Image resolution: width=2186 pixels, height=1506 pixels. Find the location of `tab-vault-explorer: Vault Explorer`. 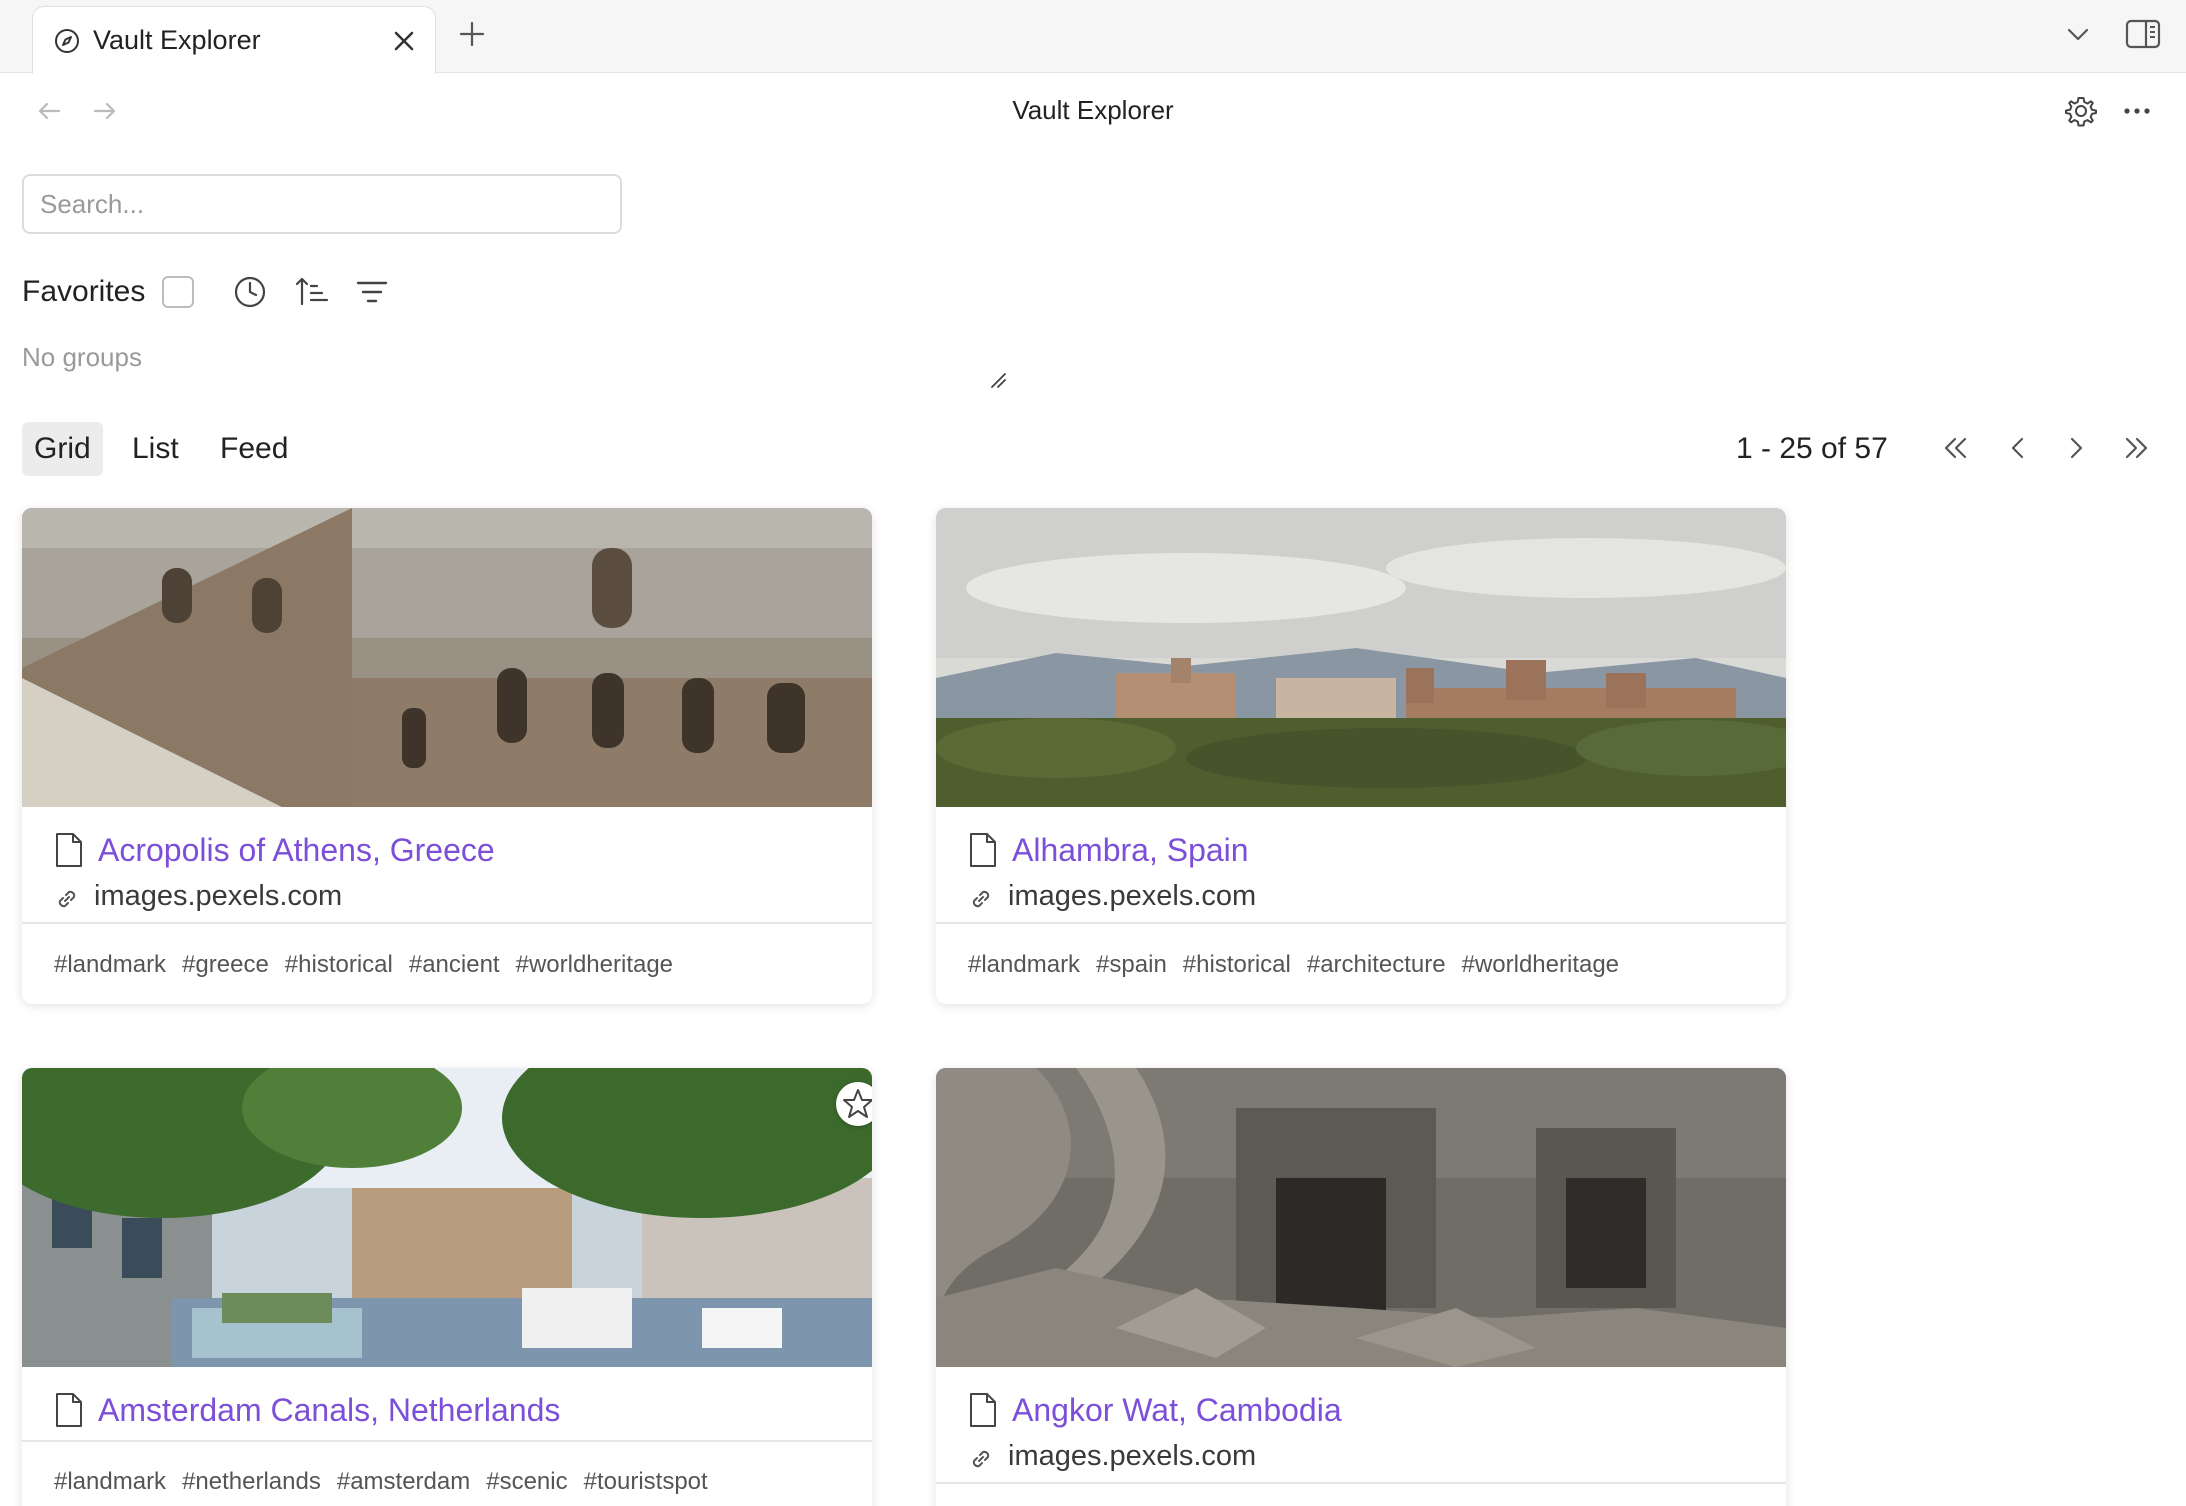

tab-vault-explorer: Vault Explorer is located at coordinates (234, 40).